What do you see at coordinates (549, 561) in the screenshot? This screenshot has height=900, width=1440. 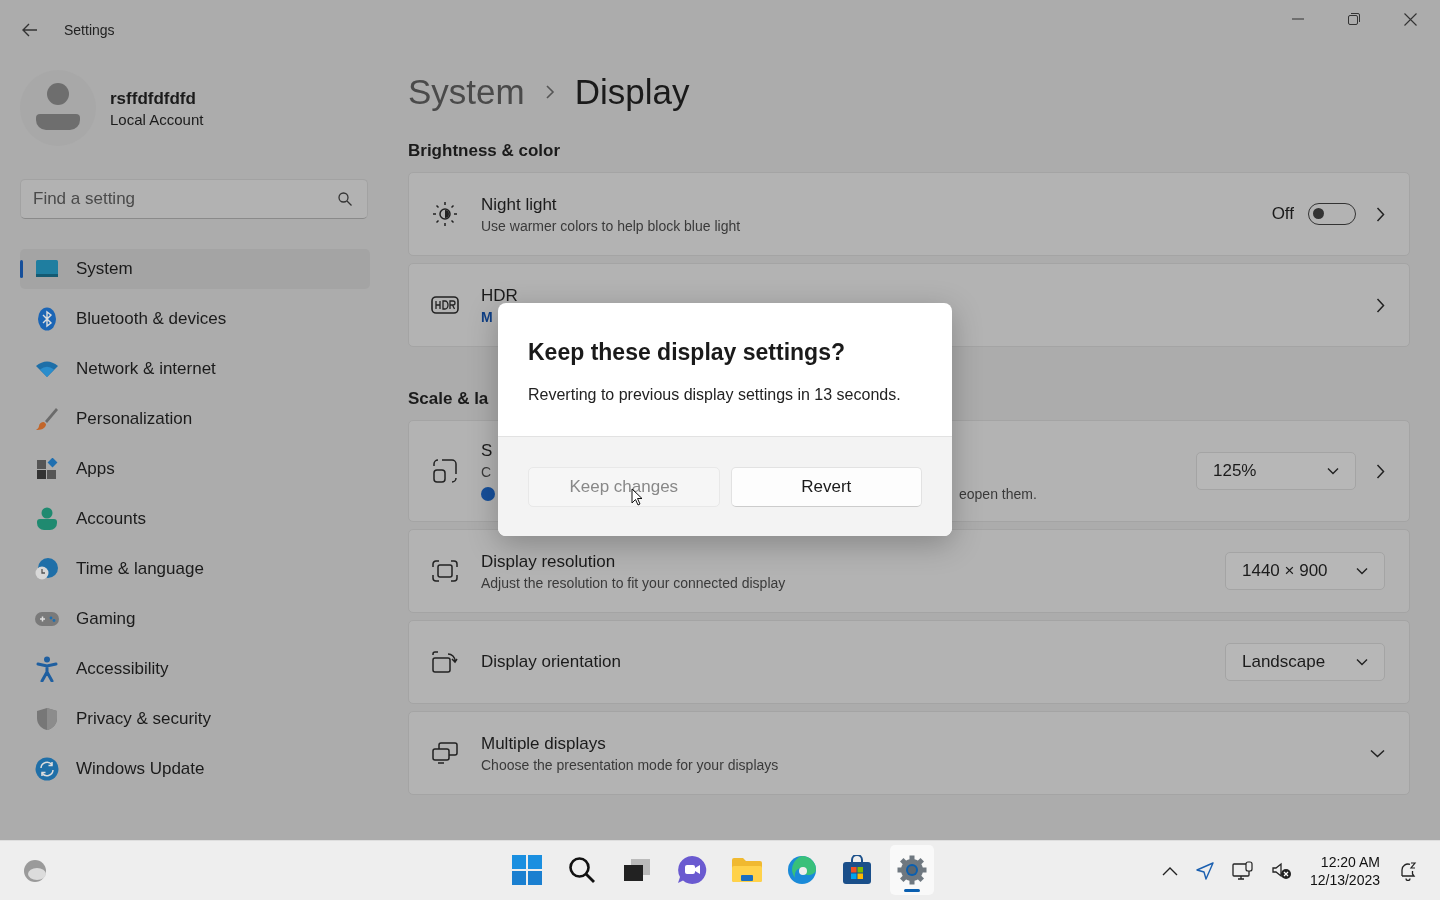 I see `setting-title: Display resolution` at bounding box center [549, 561].